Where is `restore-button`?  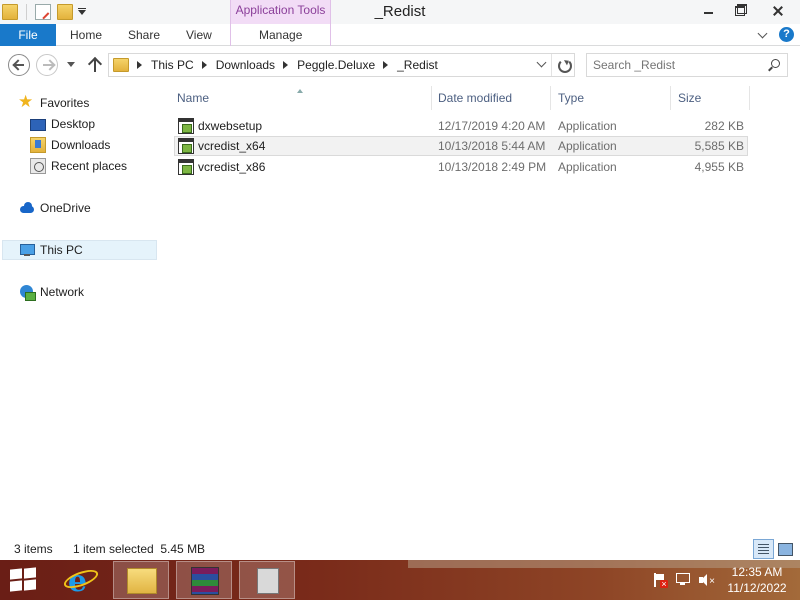 restore-button is located at coordinates (739, 11).